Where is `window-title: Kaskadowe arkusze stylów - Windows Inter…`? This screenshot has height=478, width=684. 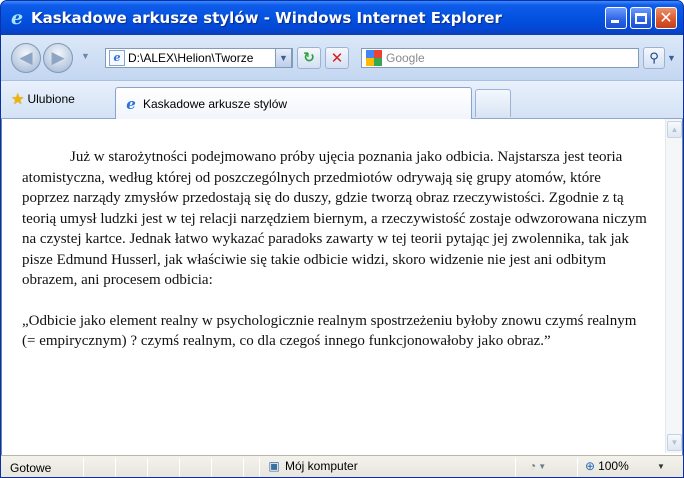 window-title: Kaskadowe arkusze stylów - Windows Inter… is located at coordinates (266, 18).